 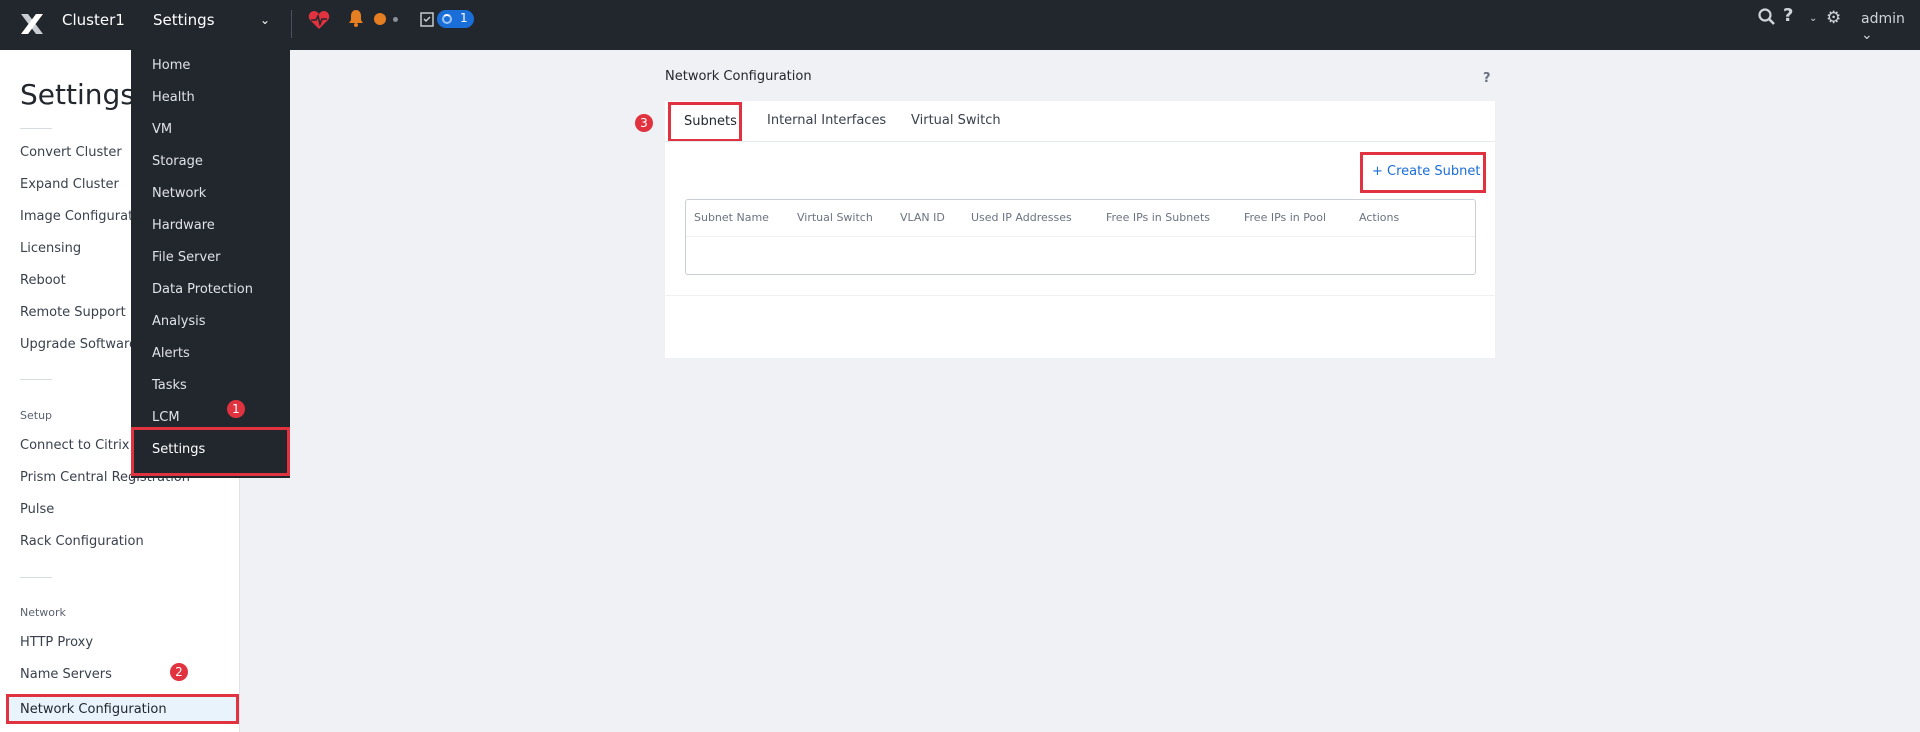 I want to click on section-title: Network Configuration, so click(x=738, y=76).